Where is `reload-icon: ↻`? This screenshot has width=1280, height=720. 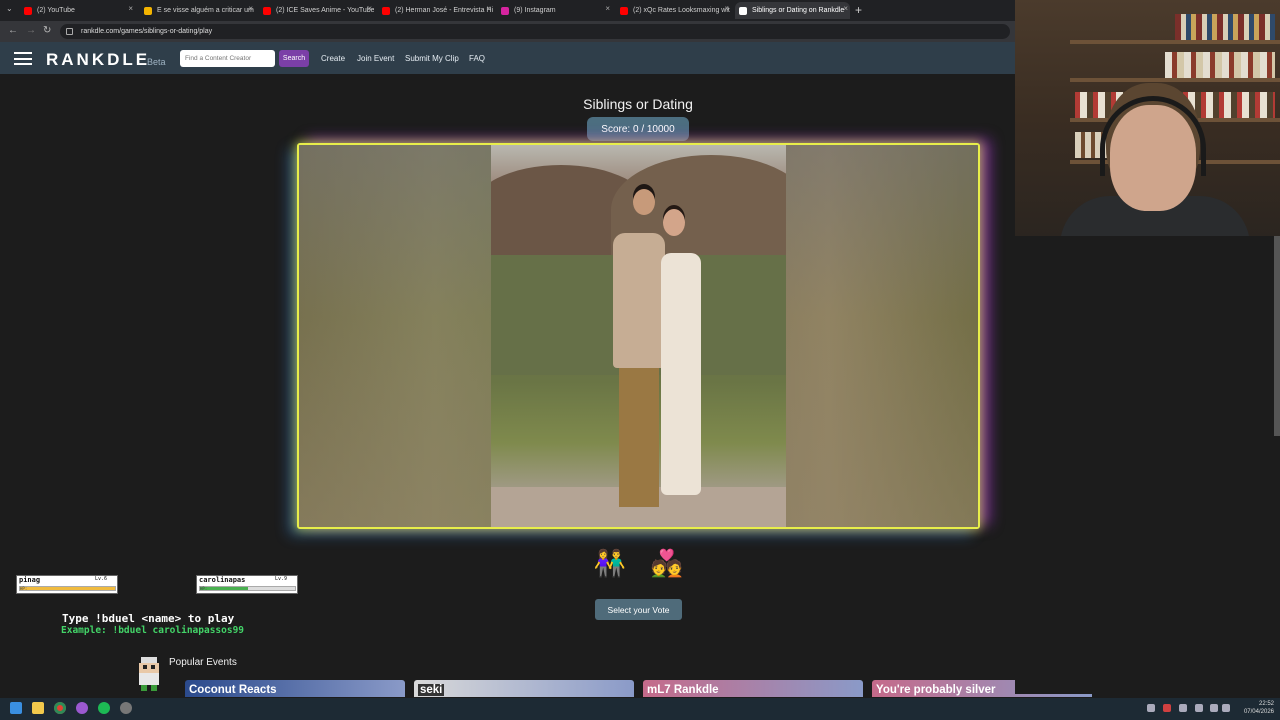
reload-icon: ↻ is located at coordinates (47, 30).